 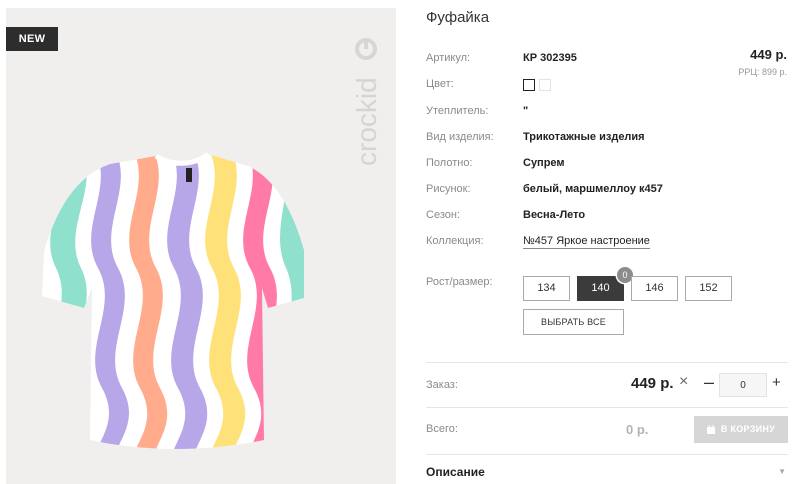 What do you see at coordinates (460, 137) in the screenshot?
I see `attr-label-item-type: Вид изделия:` at bounding box center [460, 137].